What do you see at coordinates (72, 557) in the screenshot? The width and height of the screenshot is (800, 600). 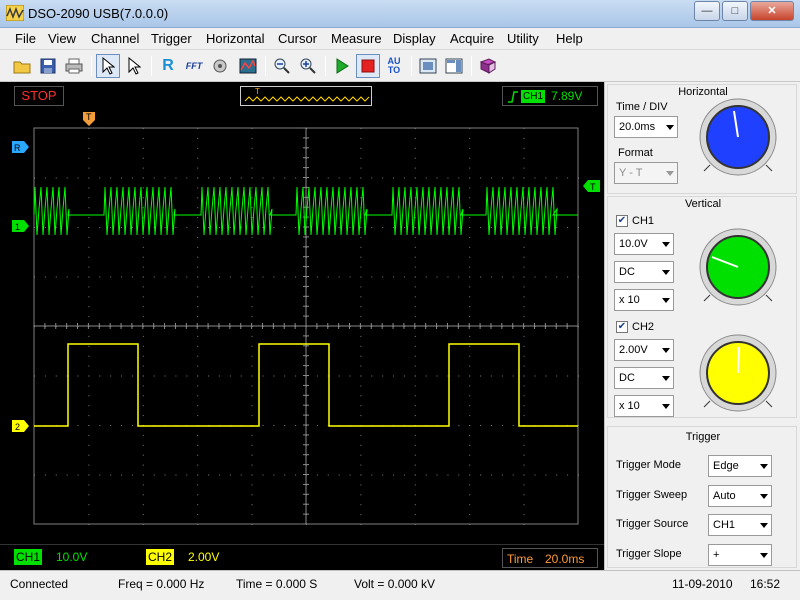 I see `ch1-scale: 10.0V` at bounding box center [72, 557].